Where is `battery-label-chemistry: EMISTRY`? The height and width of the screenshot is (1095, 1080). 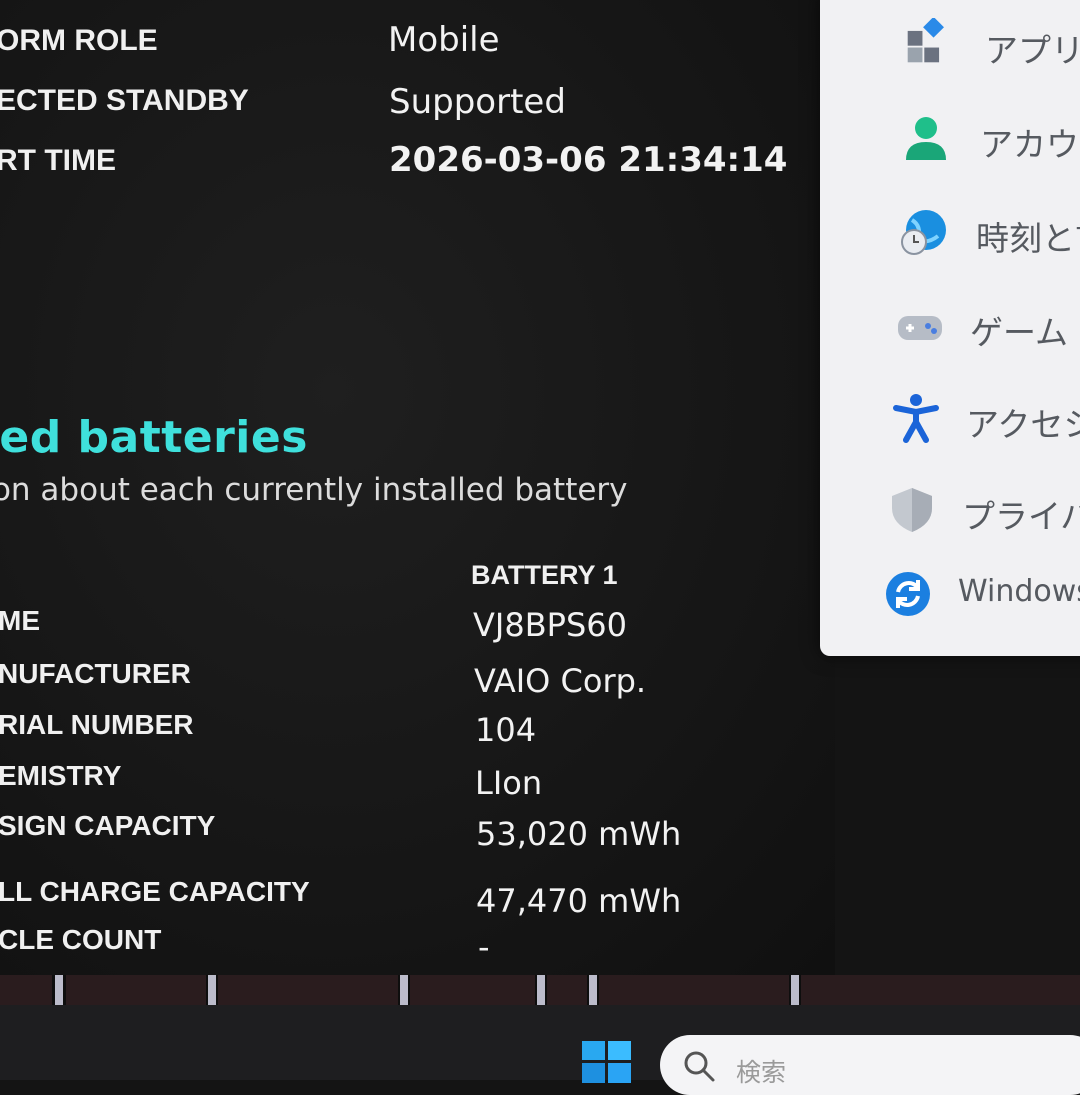
battery-label-chemistry: EMISTRY is located at coordinates (61, 775).